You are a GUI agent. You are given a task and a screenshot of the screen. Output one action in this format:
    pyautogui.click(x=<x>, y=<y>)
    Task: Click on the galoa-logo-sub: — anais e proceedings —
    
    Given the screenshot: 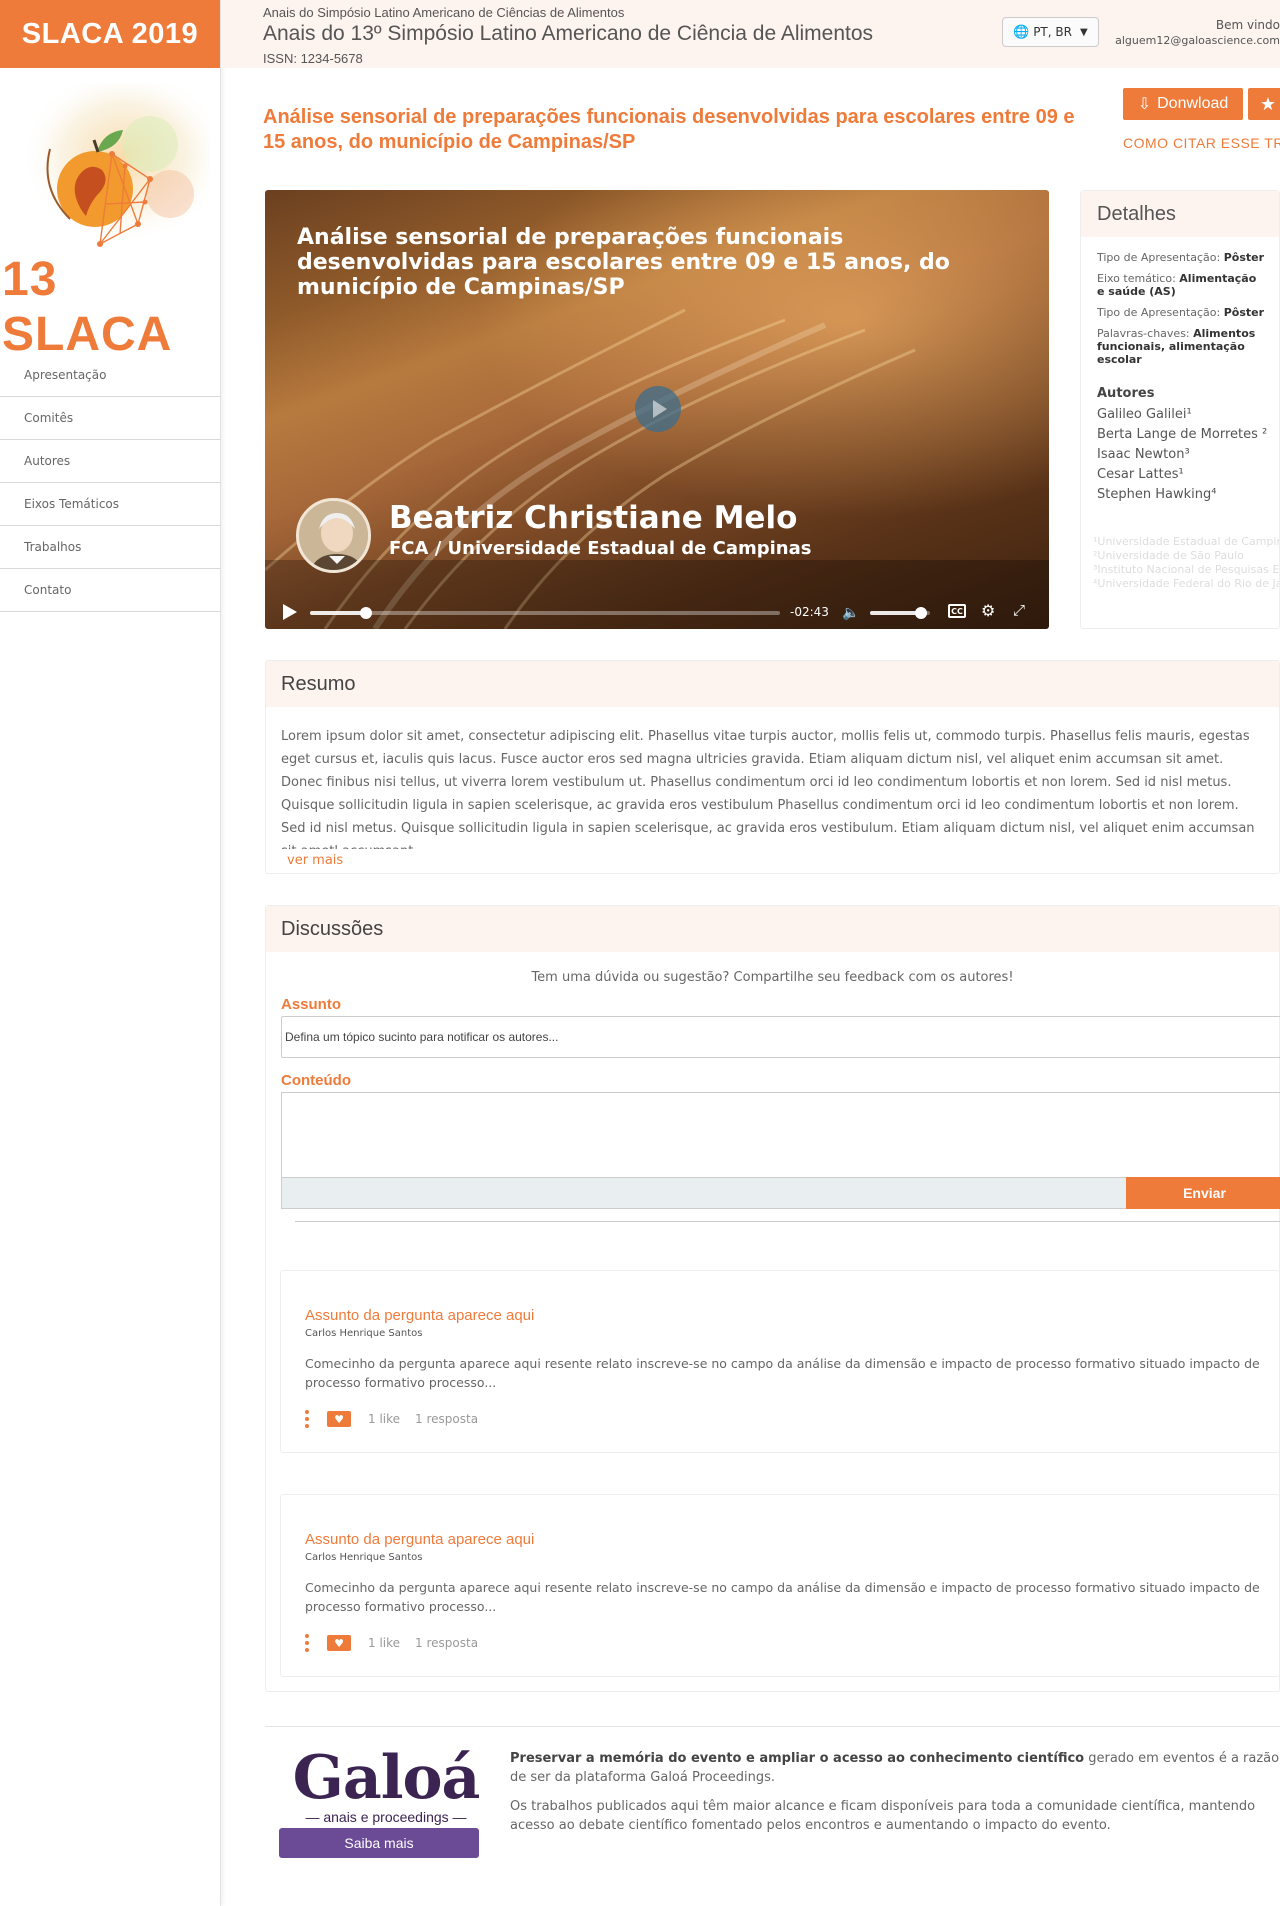 What is the action you would take?
    pyautogui.click(x=386, y=1817)
    